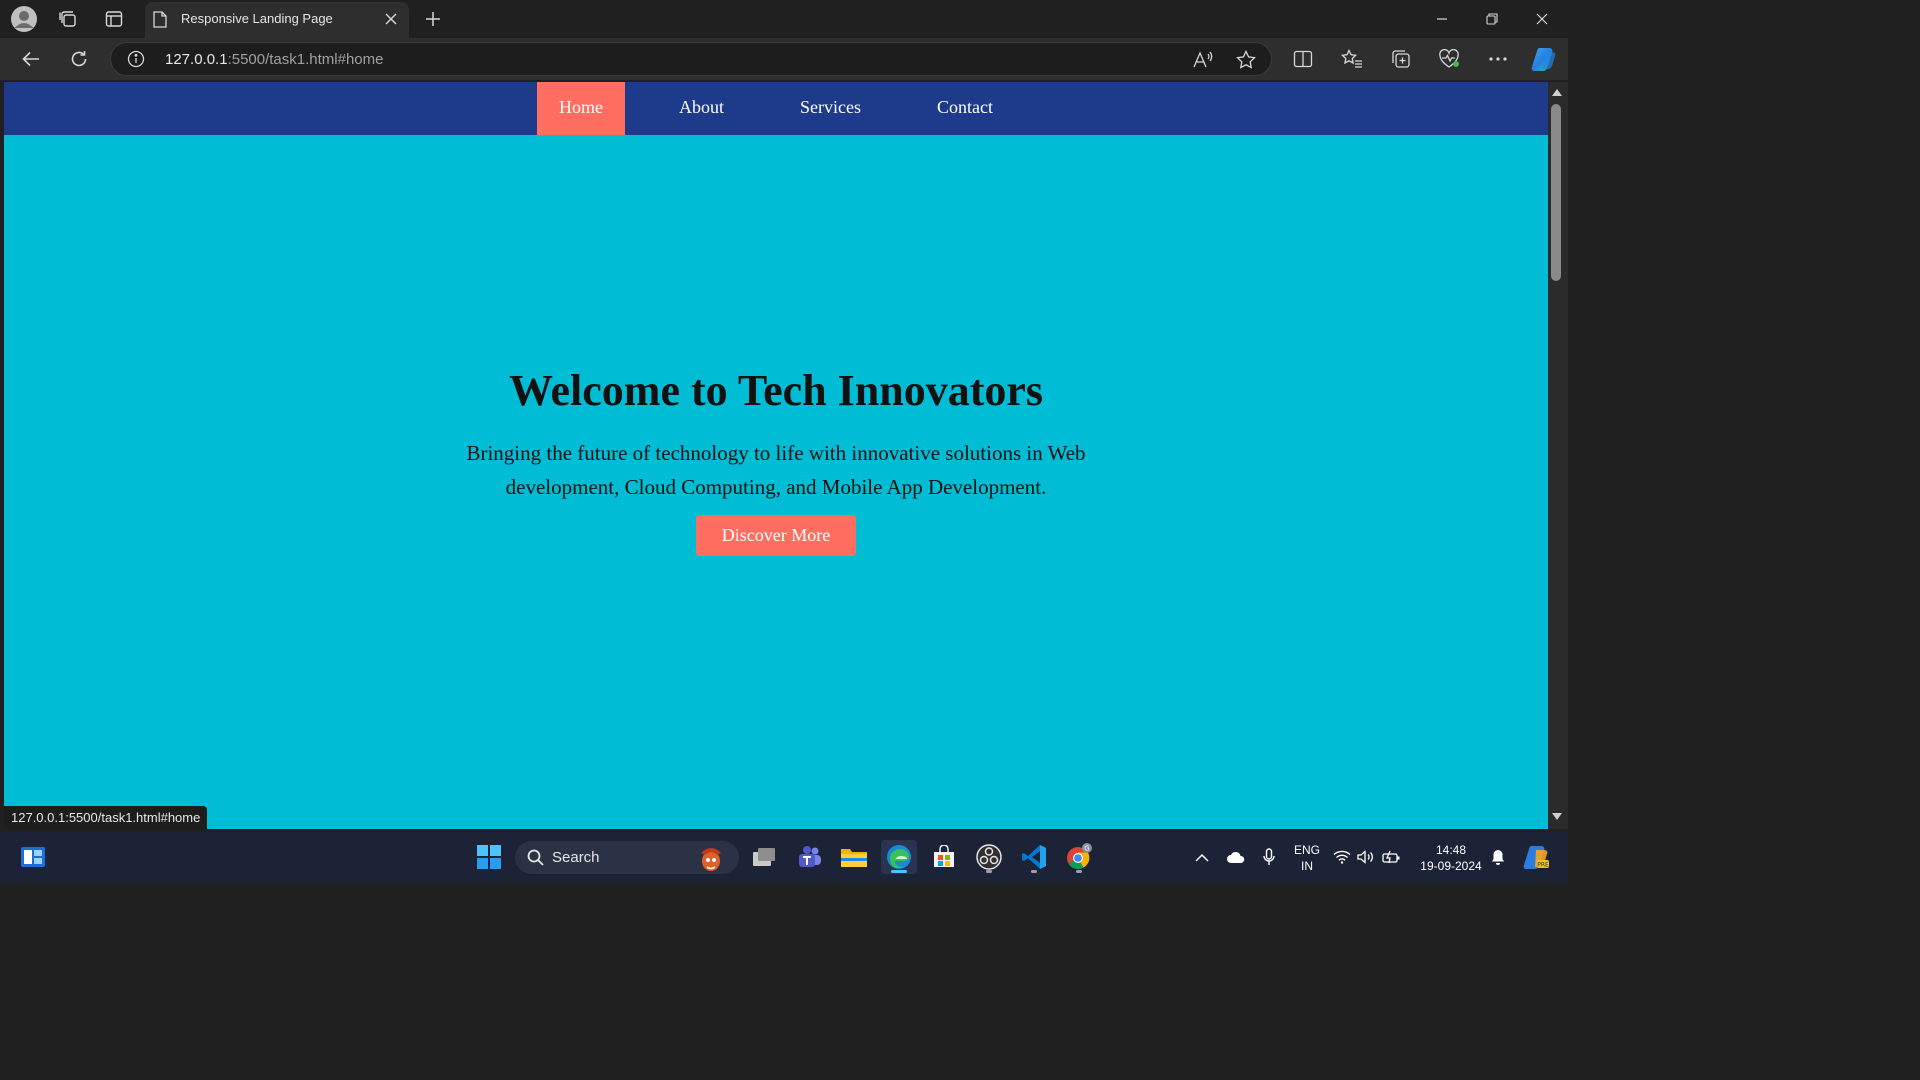 This screenshot has height=1080, width=1920. Describe the element at coordinates (701, 108) in the screenshot. I see `nav-about: About` at that location.